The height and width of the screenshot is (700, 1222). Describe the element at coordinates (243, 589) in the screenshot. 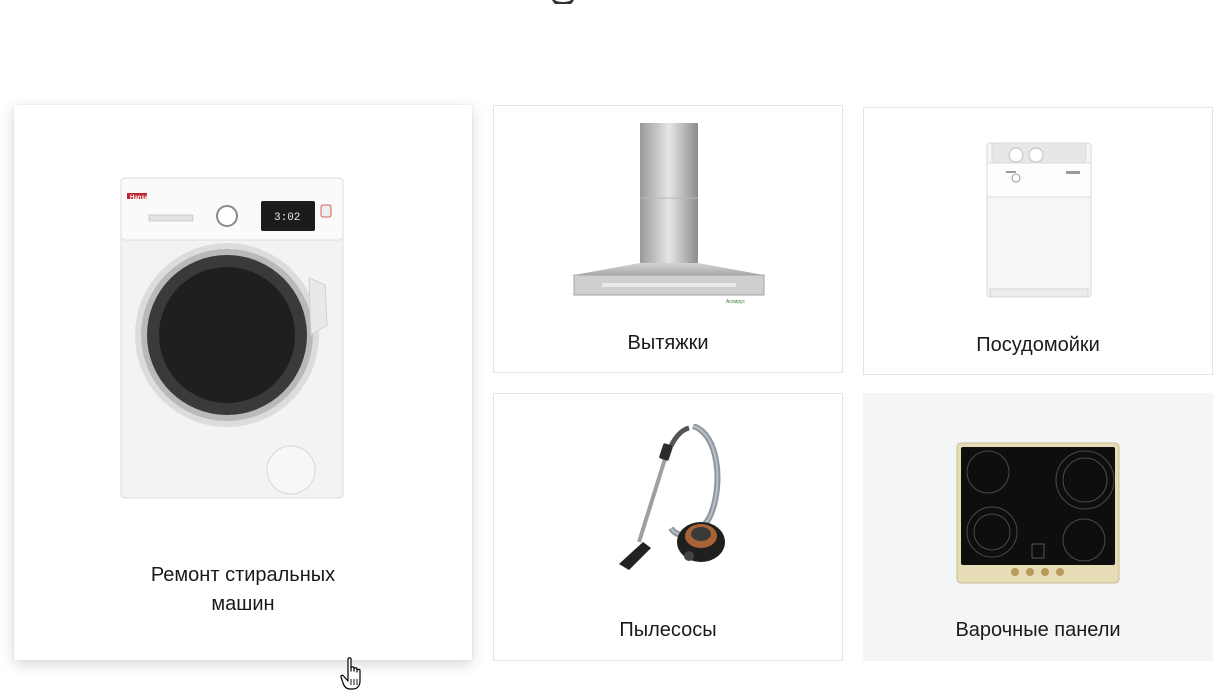

I see `card-title: Ремонт стиральных машин` at that location.